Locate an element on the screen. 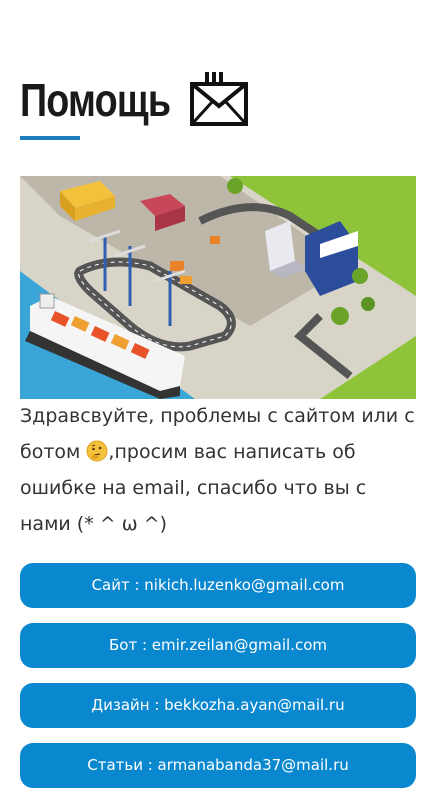  thinking-face-icon is located at coordinates (97, 450).